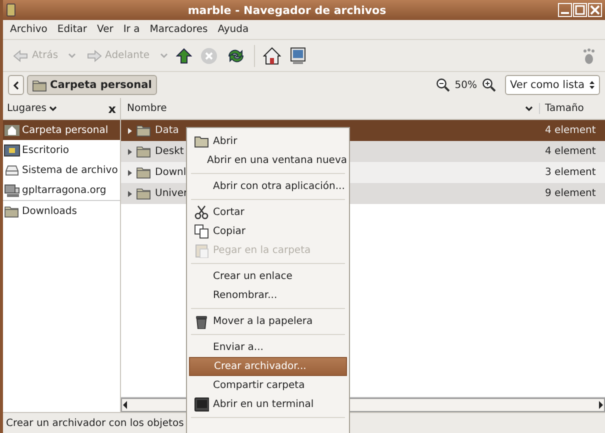 This screenshot has height=433, width=605. I want to click on window-title: marble - Navegador de archivos, so click(287, 10).